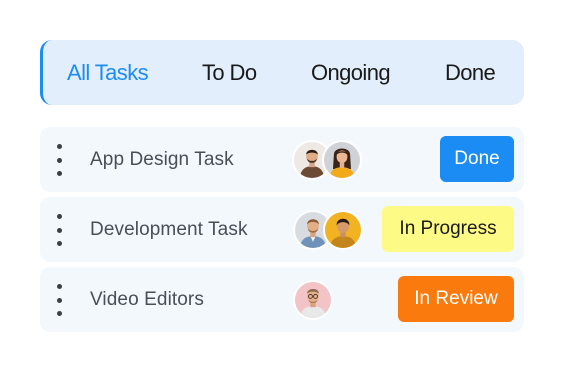 The image size is (564, 392). I want to click on task-title: Video Editors, so click(147, 299).